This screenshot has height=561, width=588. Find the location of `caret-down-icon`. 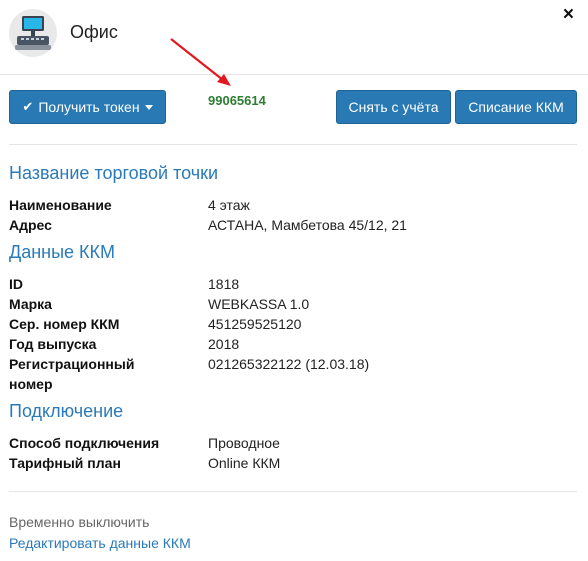

caret-down-icon is located at coordinates (148, 107).